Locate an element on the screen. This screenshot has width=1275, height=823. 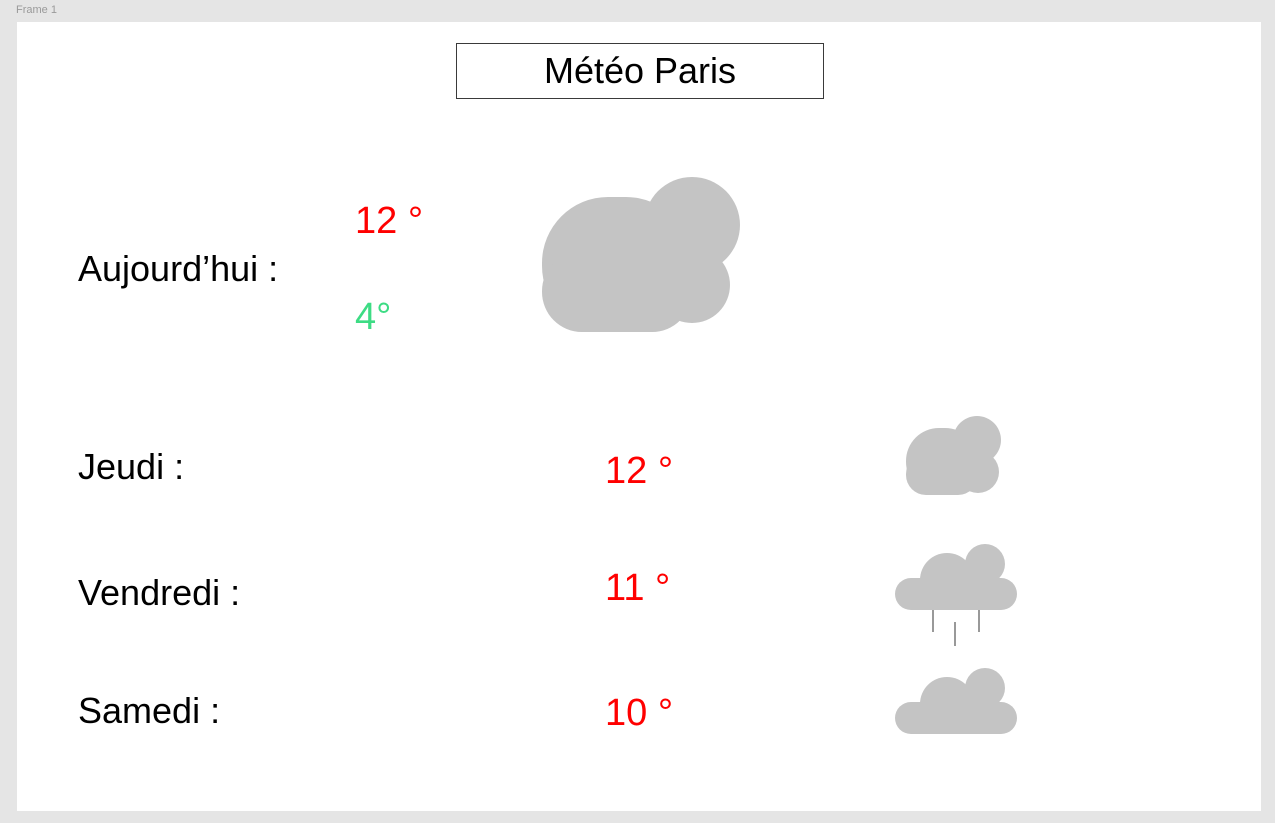
today-label: Aujourd’hui : is located at coordinates (178, 268).